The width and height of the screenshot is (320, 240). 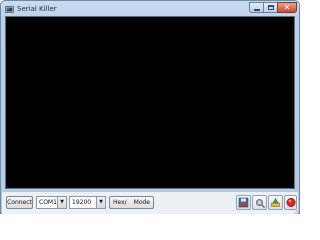 I want to click on settings-icon, so click(x=260, y=203).